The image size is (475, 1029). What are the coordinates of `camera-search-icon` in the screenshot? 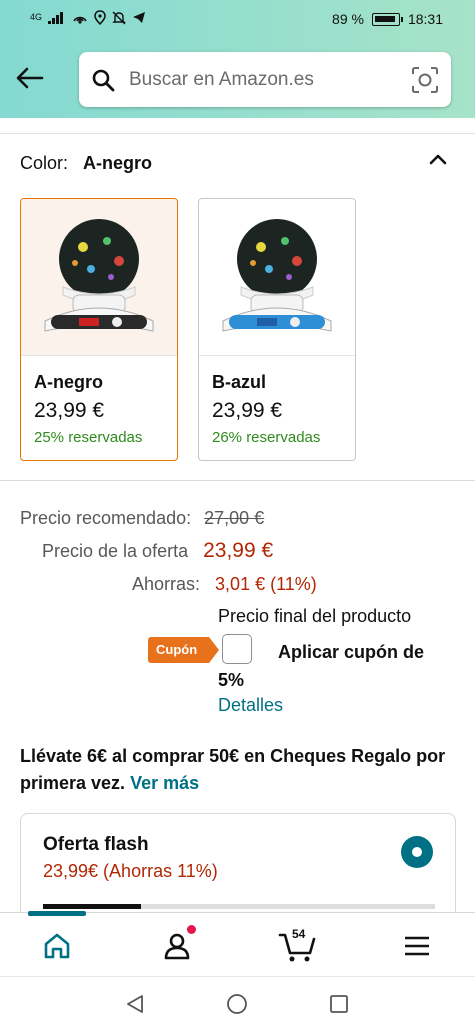 It's located at (425, 80).